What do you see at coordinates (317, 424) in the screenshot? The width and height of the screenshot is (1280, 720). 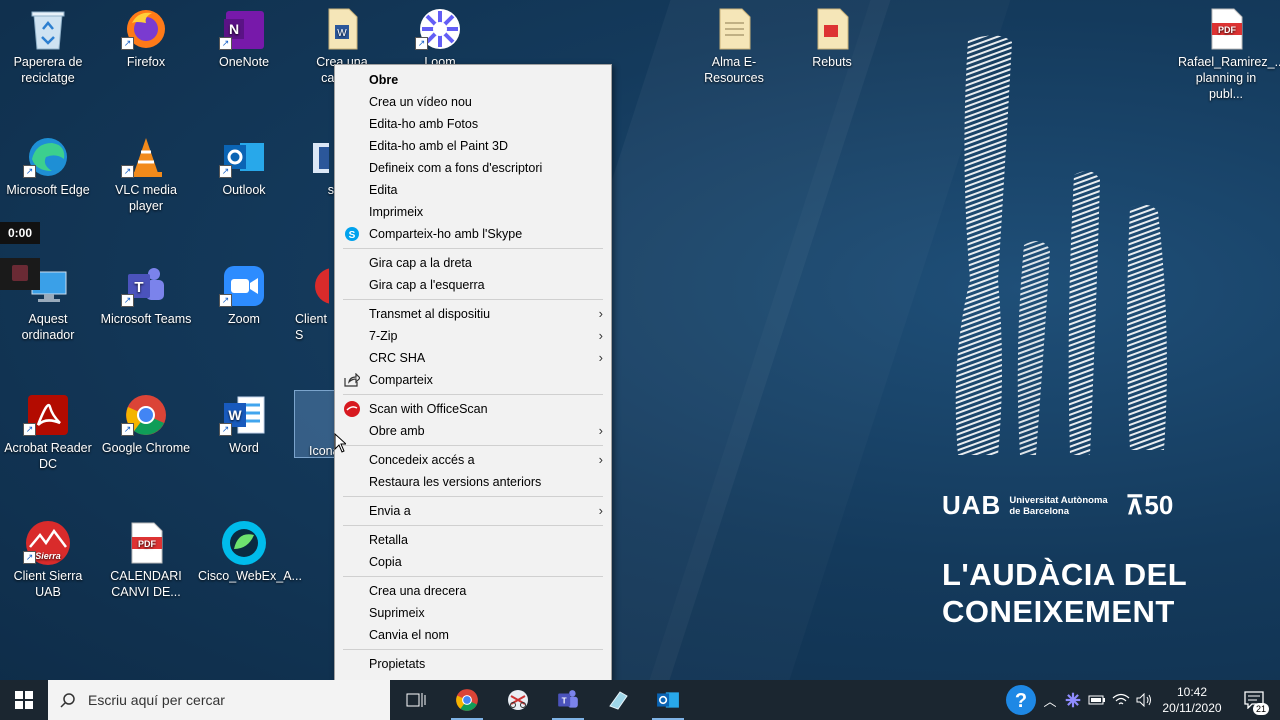 I see `desktop-icon-selected: Icona` at bounding box center [317, 424].